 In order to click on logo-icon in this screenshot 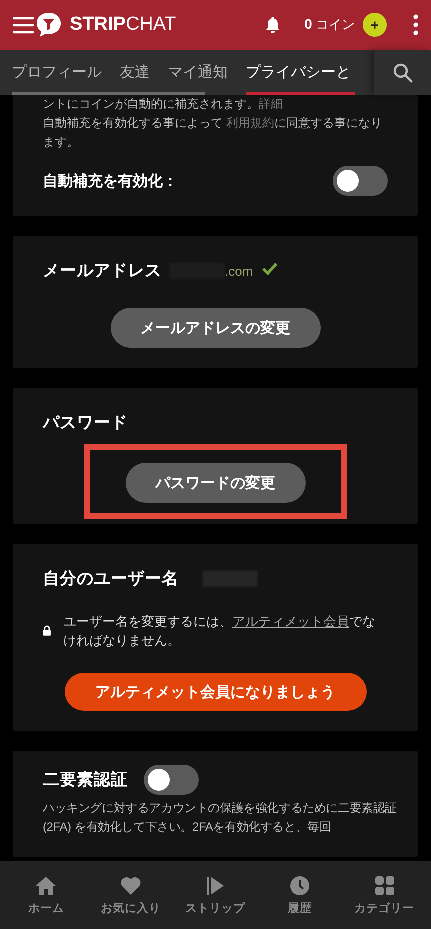, I will do `click(49, 25)`.